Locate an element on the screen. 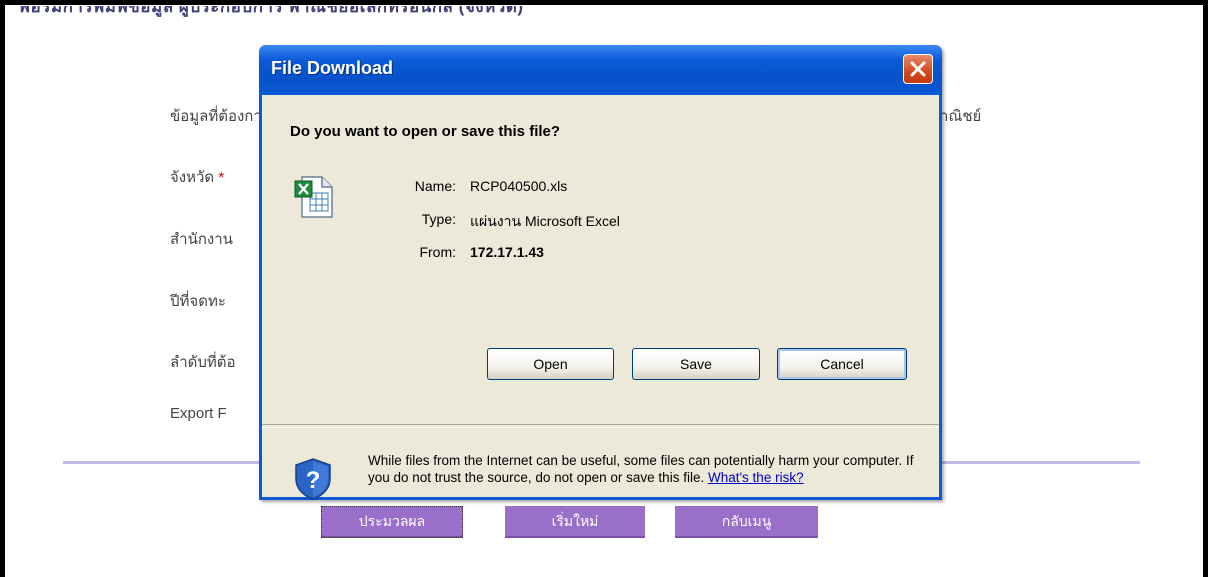 The image size is (1208, 577). save-button: Save is located at coordinates (696, 364).